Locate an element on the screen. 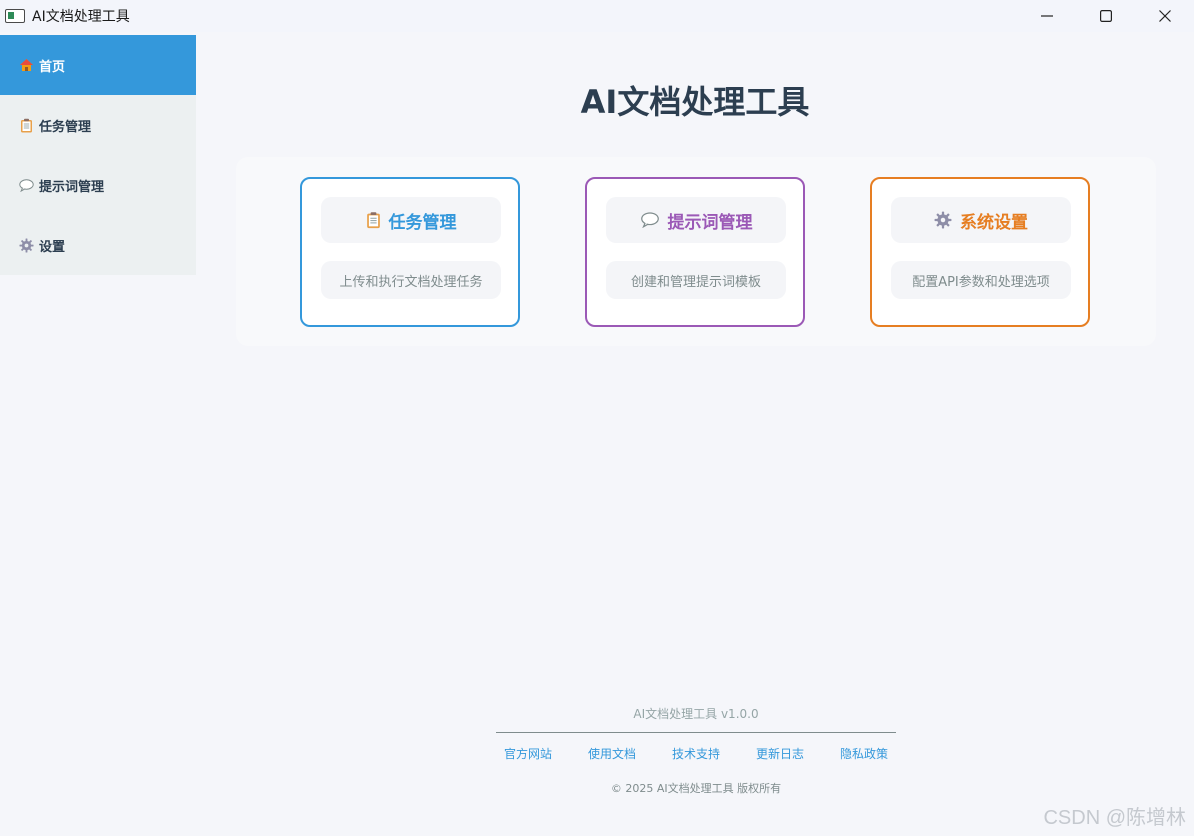 This screenshot has width=1194, height=836. sidebar-item-label: 首页 is located at coordinates (52, 67).